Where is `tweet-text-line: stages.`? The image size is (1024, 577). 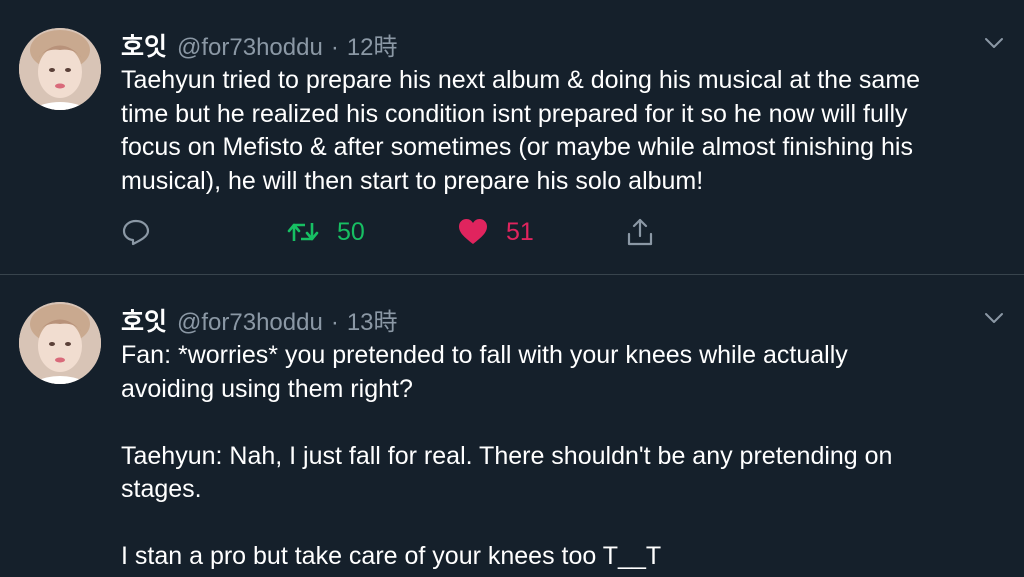
tweet-text-line: stages. is located at coordinates (161, 489).